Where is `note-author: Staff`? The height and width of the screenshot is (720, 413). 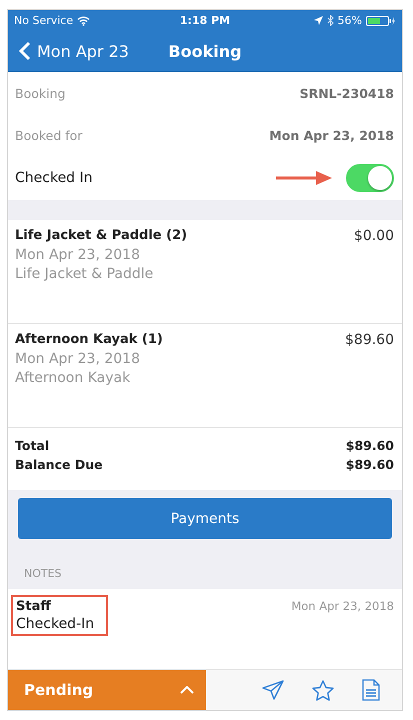
note-author: Staff is located at coordinates (34, 606).